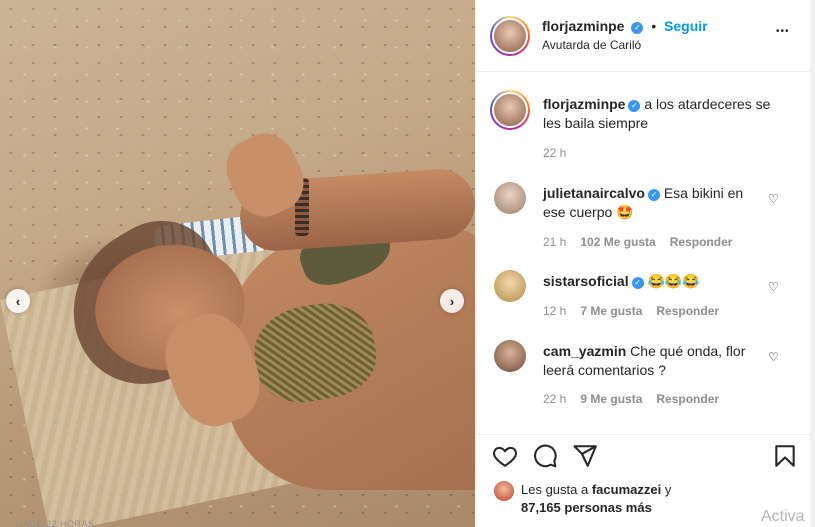  I want to click on heart-icon, so click(505, 456).